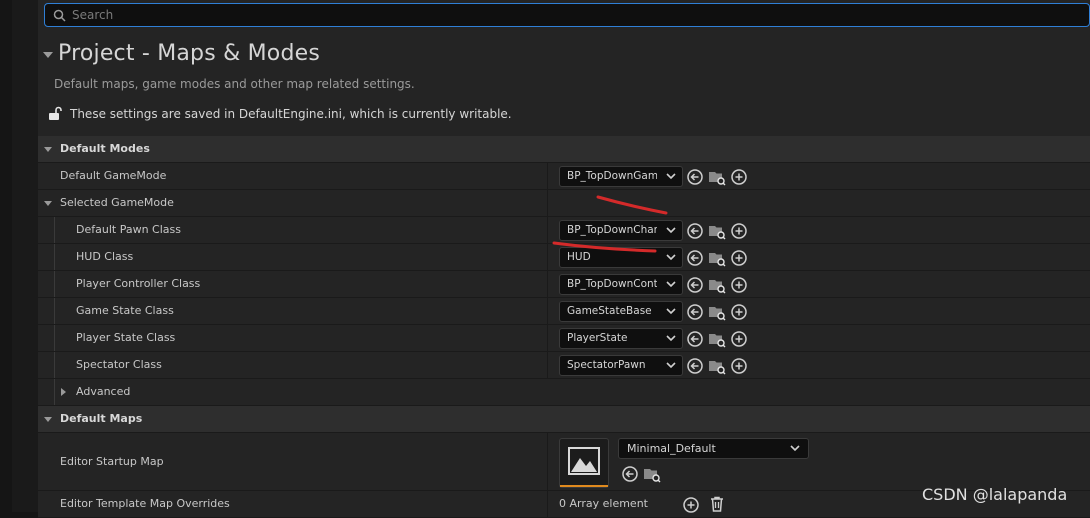 The image size is (1090, 518). What do you see at coordinates (119, 364) in the screenshot?
I see `row-label: Spectator Class` at bounding box center [119, 364].